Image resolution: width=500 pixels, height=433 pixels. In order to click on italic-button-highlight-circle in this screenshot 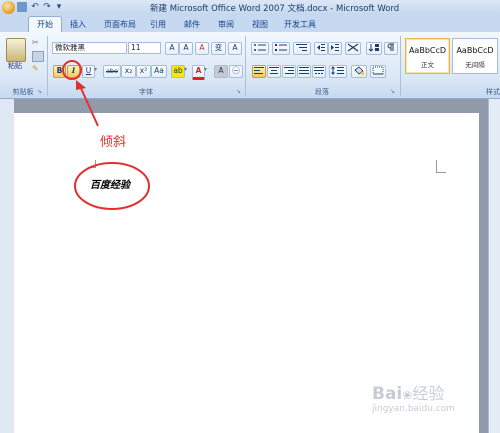, I will do `click(72, 70)`.